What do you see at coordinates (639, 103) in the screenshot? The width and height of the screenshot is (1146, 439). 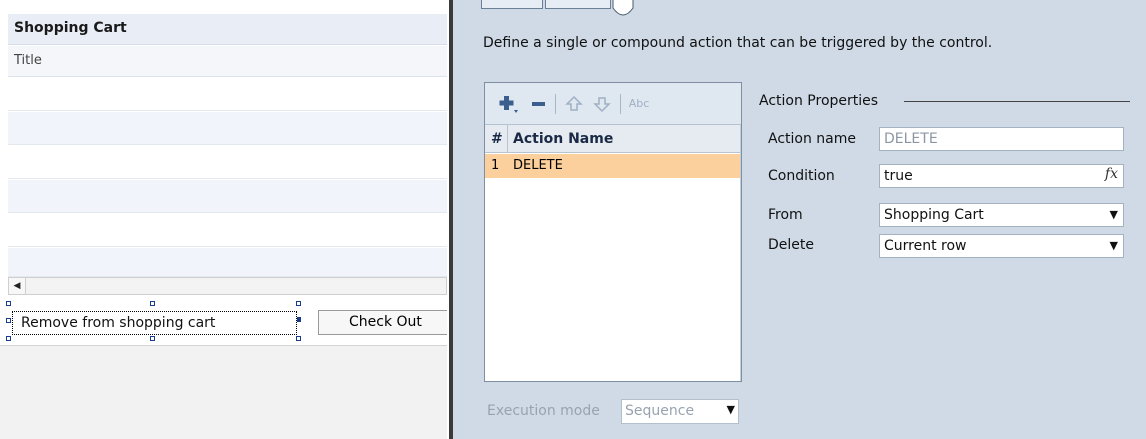 I see `rename-icon: Abc` at bounding box center [639, 103].